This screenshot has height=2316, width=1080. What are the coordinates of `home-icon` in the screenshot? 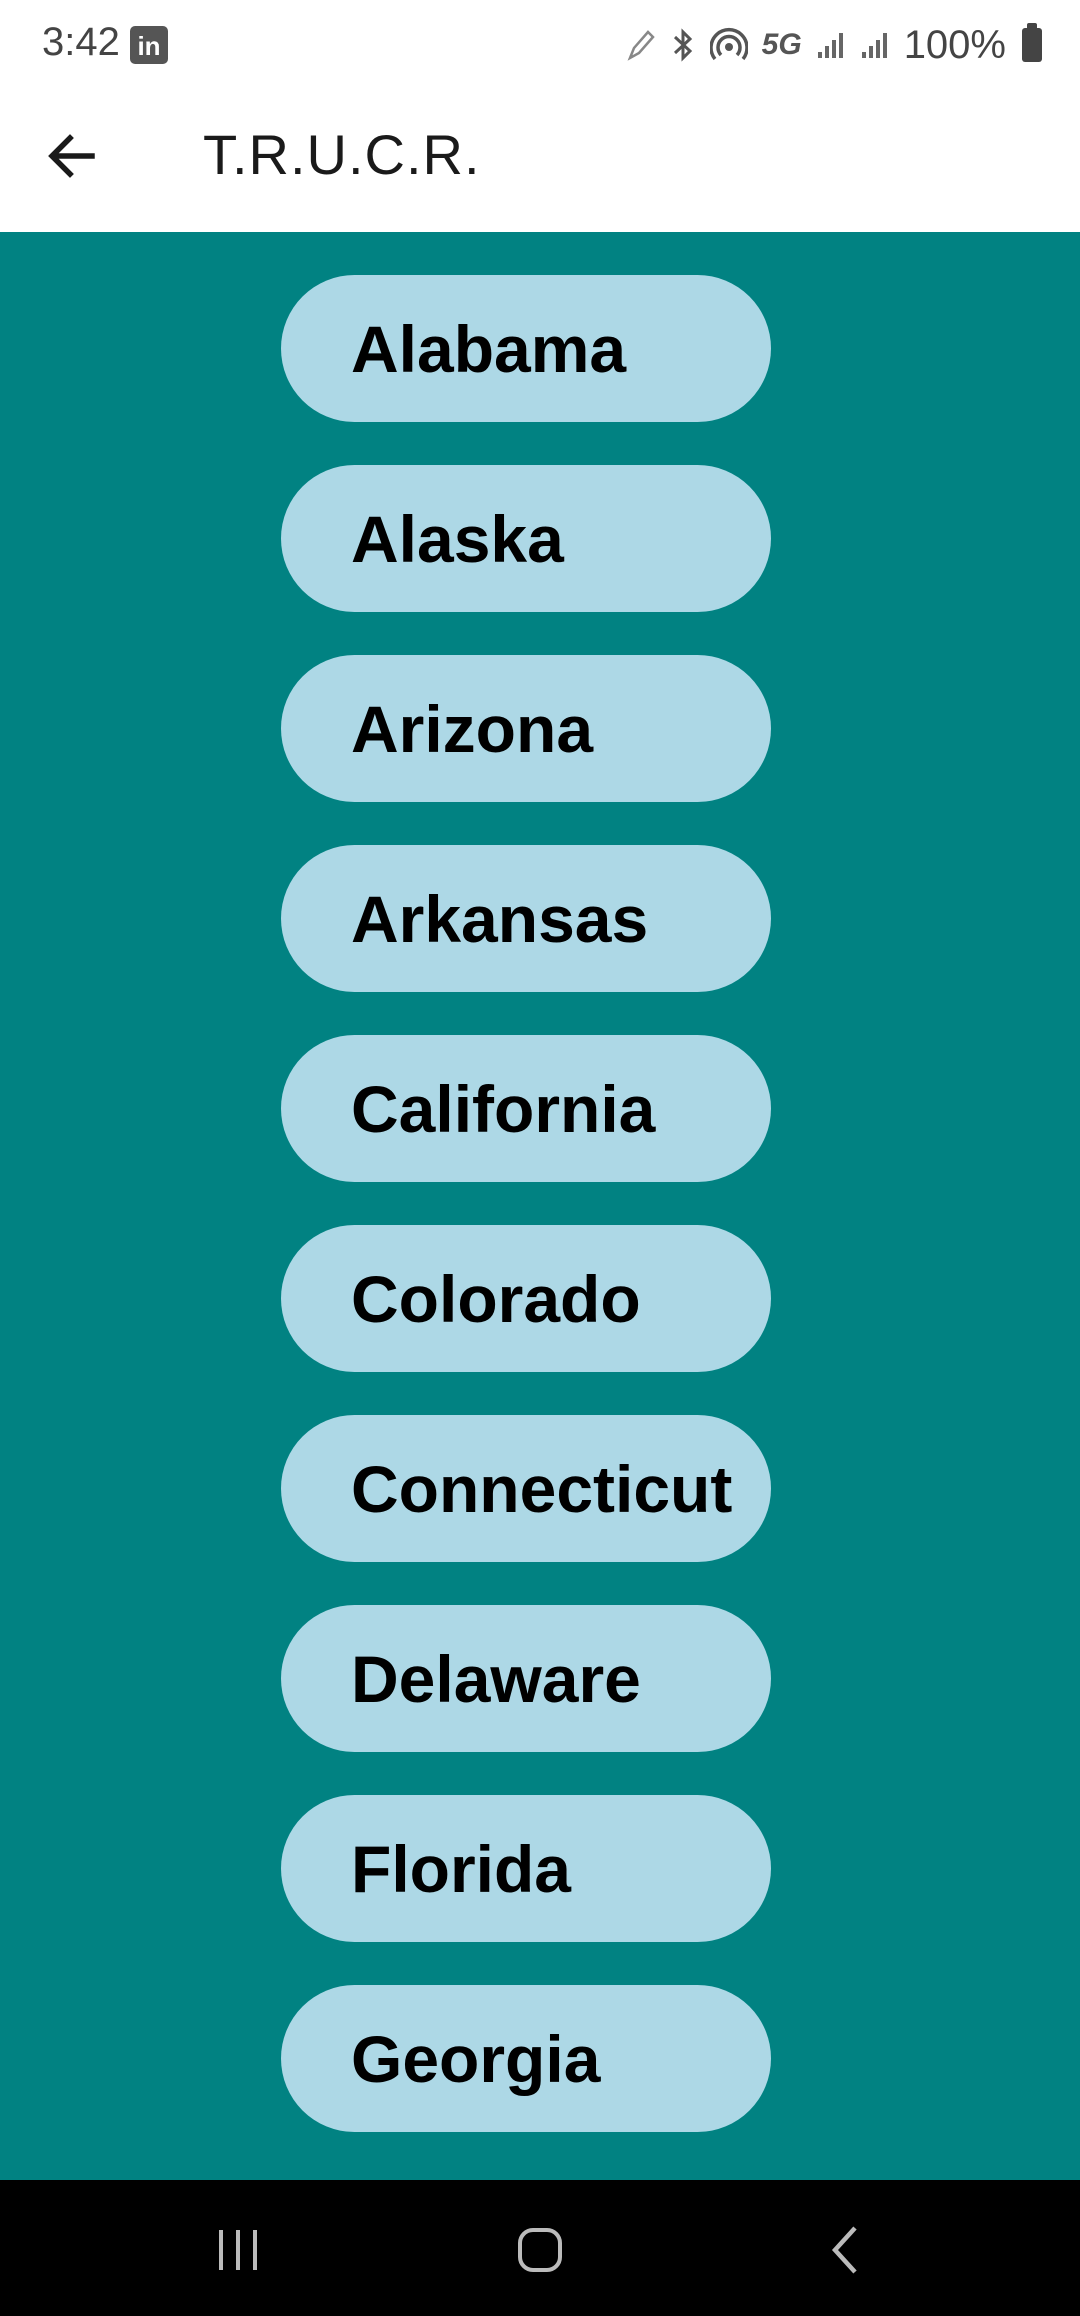 It's located at (540, 2250).